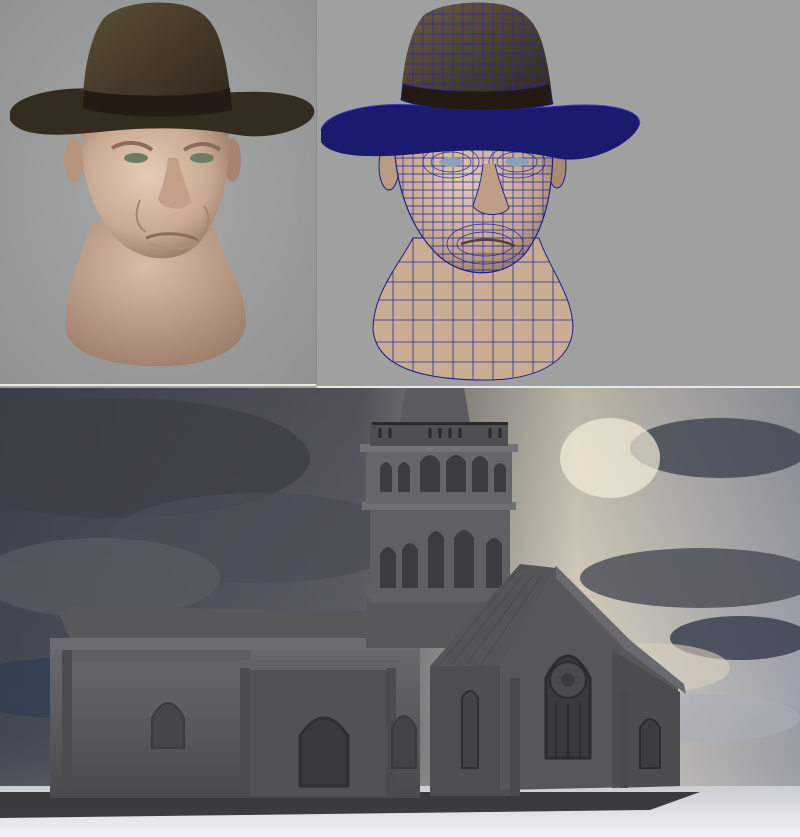 The image size is (800, 837). Describe the element at coordinates (517, 162) in the screenshot. I see `wire-right-eye` at that location.